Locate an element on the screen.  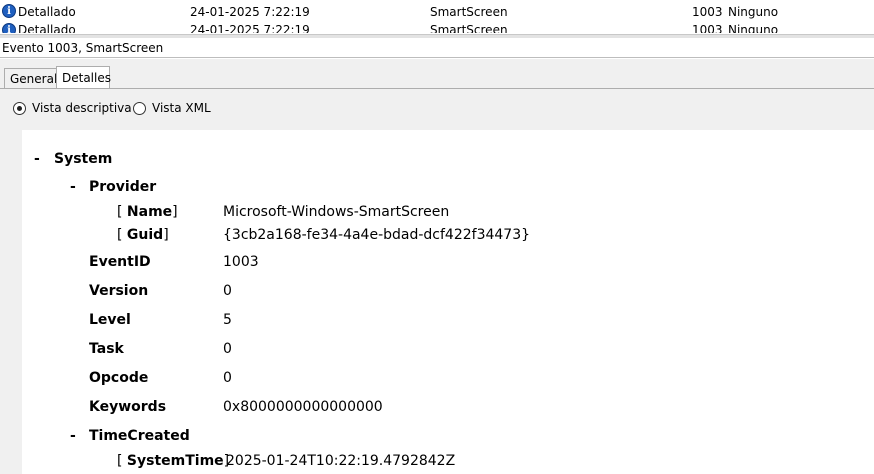
timecreated-node: TimeCreated is located at coordinates (139, 436).